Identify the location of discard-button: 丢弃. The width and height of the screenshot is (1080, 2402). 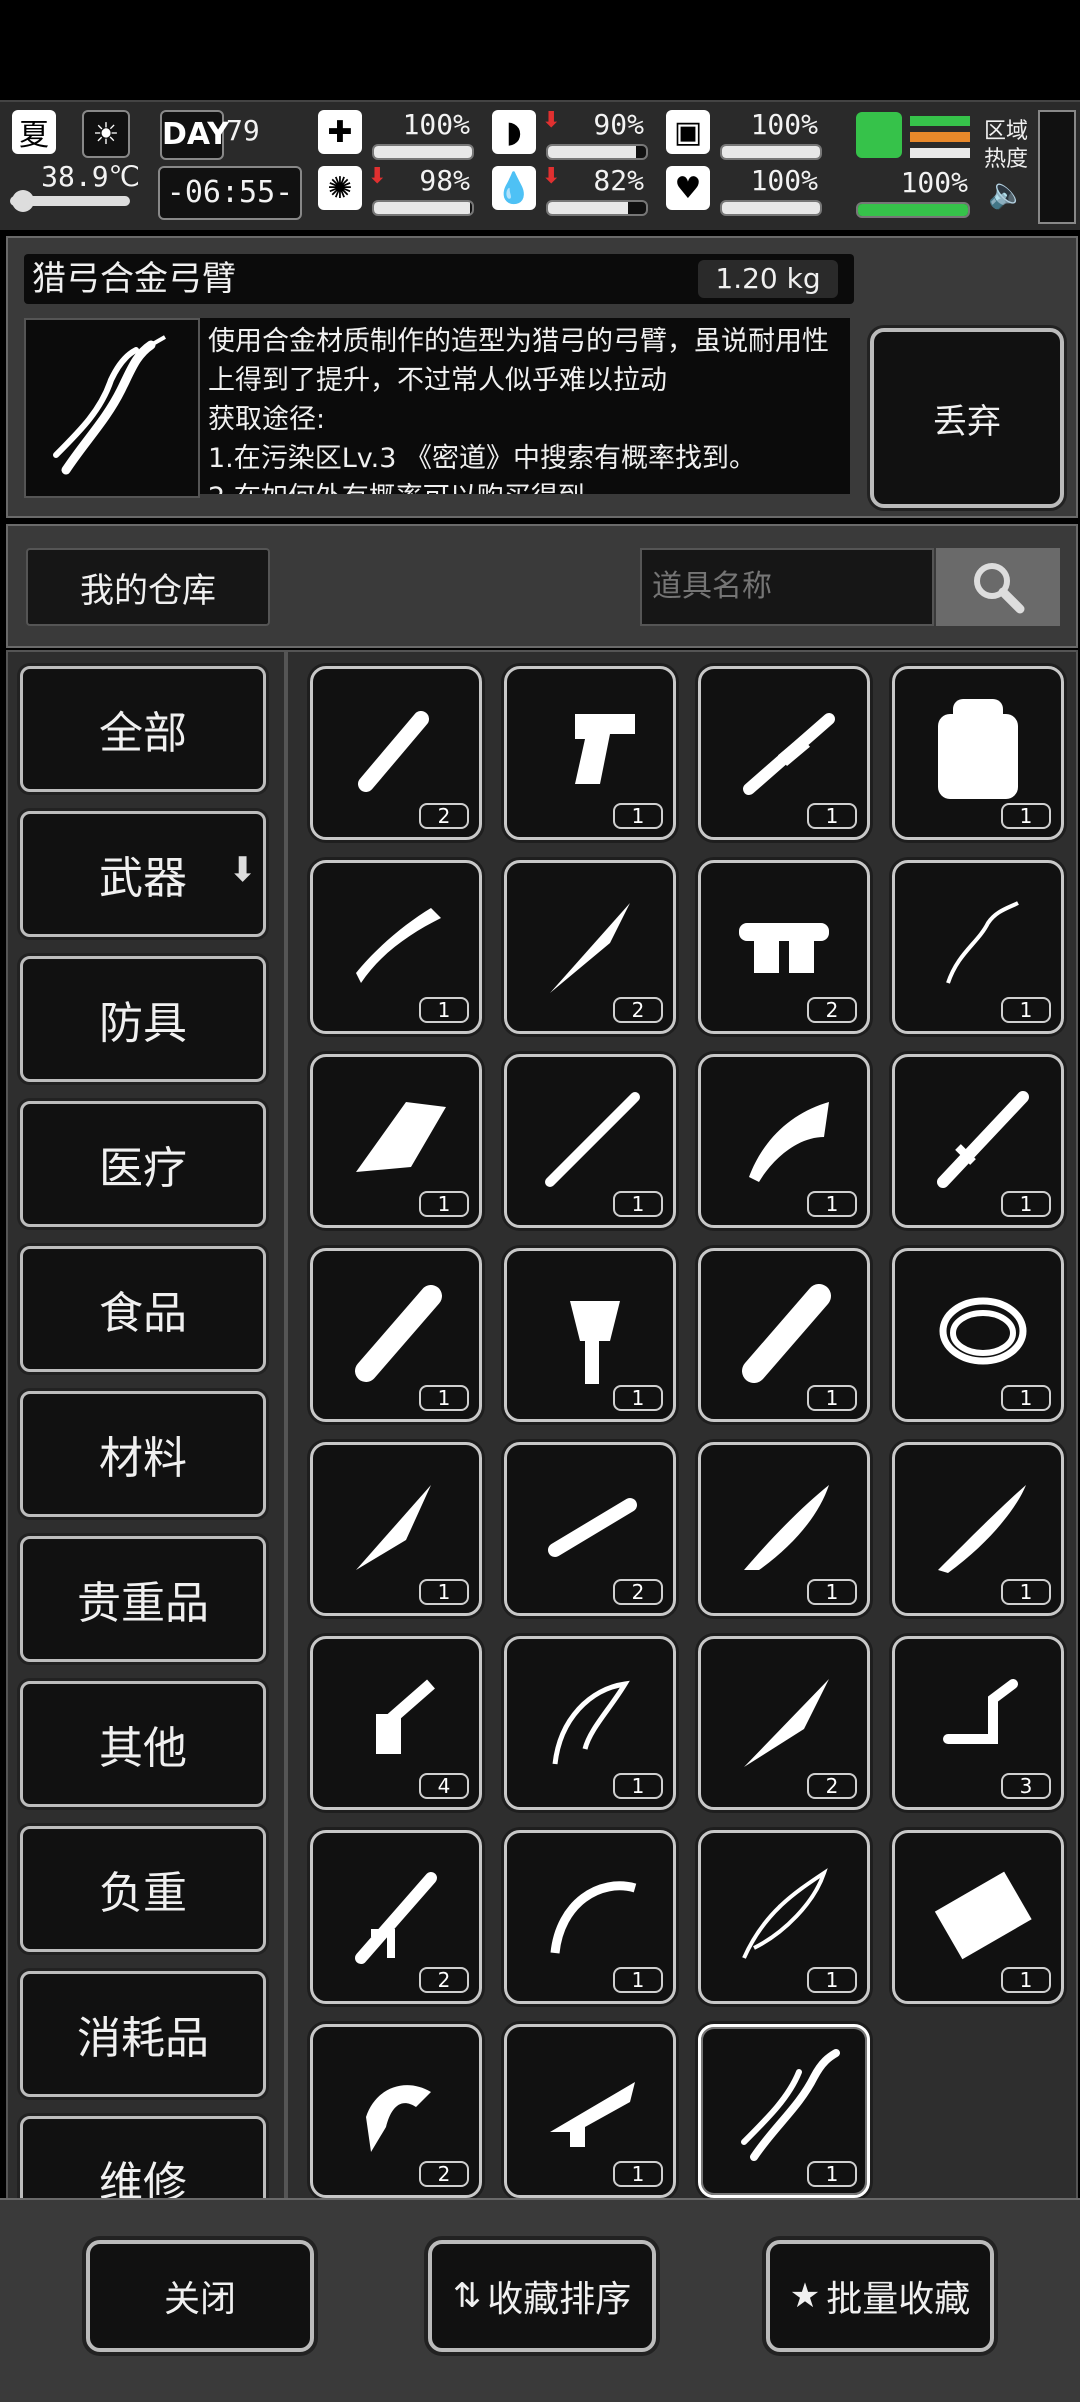
(967, 418).